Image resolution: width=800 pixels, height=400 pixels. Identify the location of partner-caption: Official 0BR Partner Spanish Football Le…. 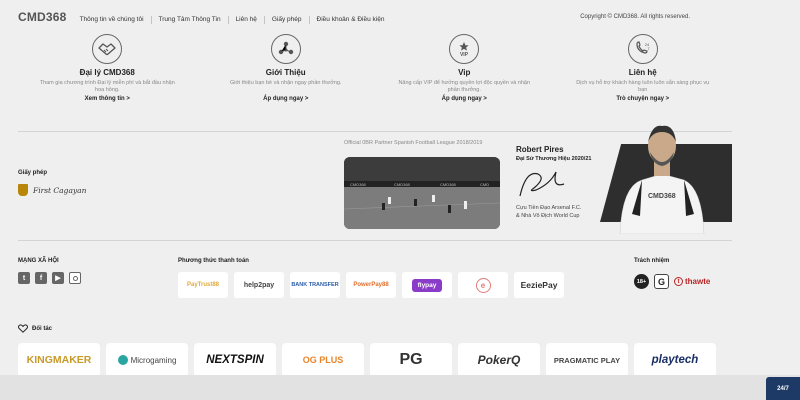
(413, 143).